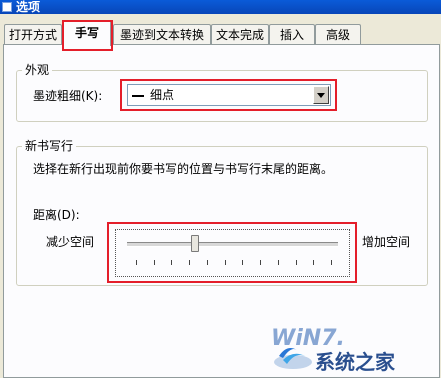 This screenshot has width=441, height=378. What do you see at coordinates (232, 244) in the screenshot?
I see `slider-track` at bounding box center [232, 244].